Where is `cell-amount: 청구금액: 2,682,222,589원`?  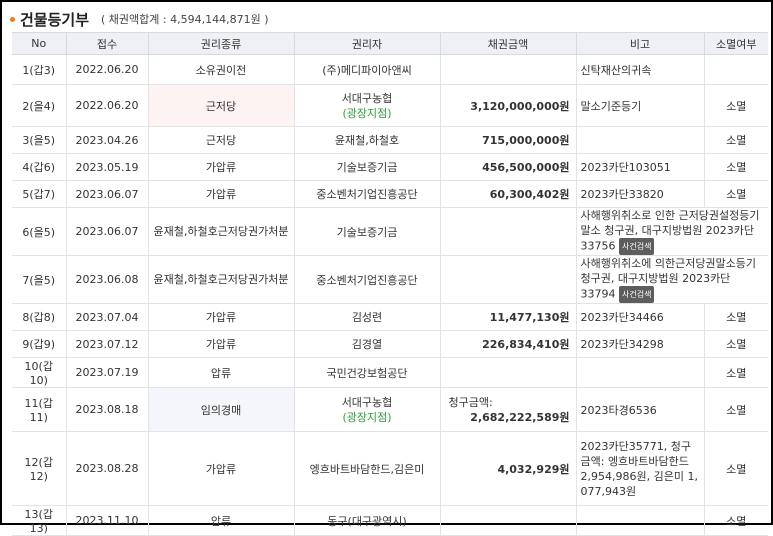
cell-amount: 청구금액: 2,682,222,589원 is located at coordinates (508, 409).